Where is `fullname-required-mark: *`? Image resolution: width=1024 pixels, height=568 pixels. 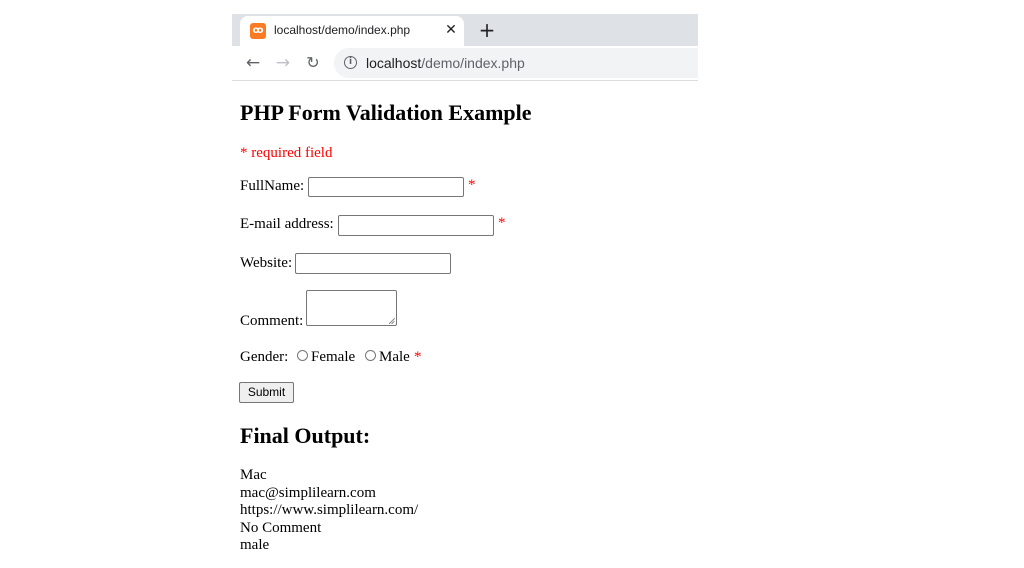 fullname-required-mark: * is located at coordinates (472, 185).